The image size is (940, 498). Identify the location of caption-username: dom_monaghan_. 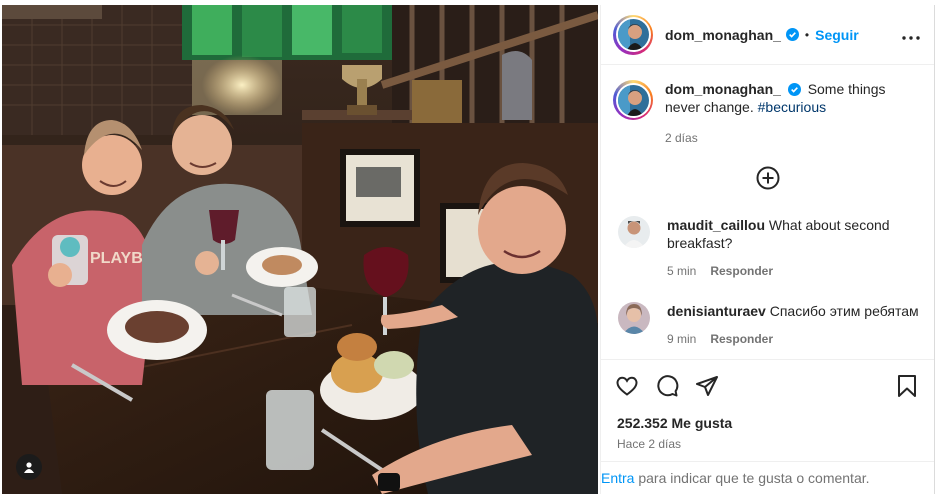
(723, 89).